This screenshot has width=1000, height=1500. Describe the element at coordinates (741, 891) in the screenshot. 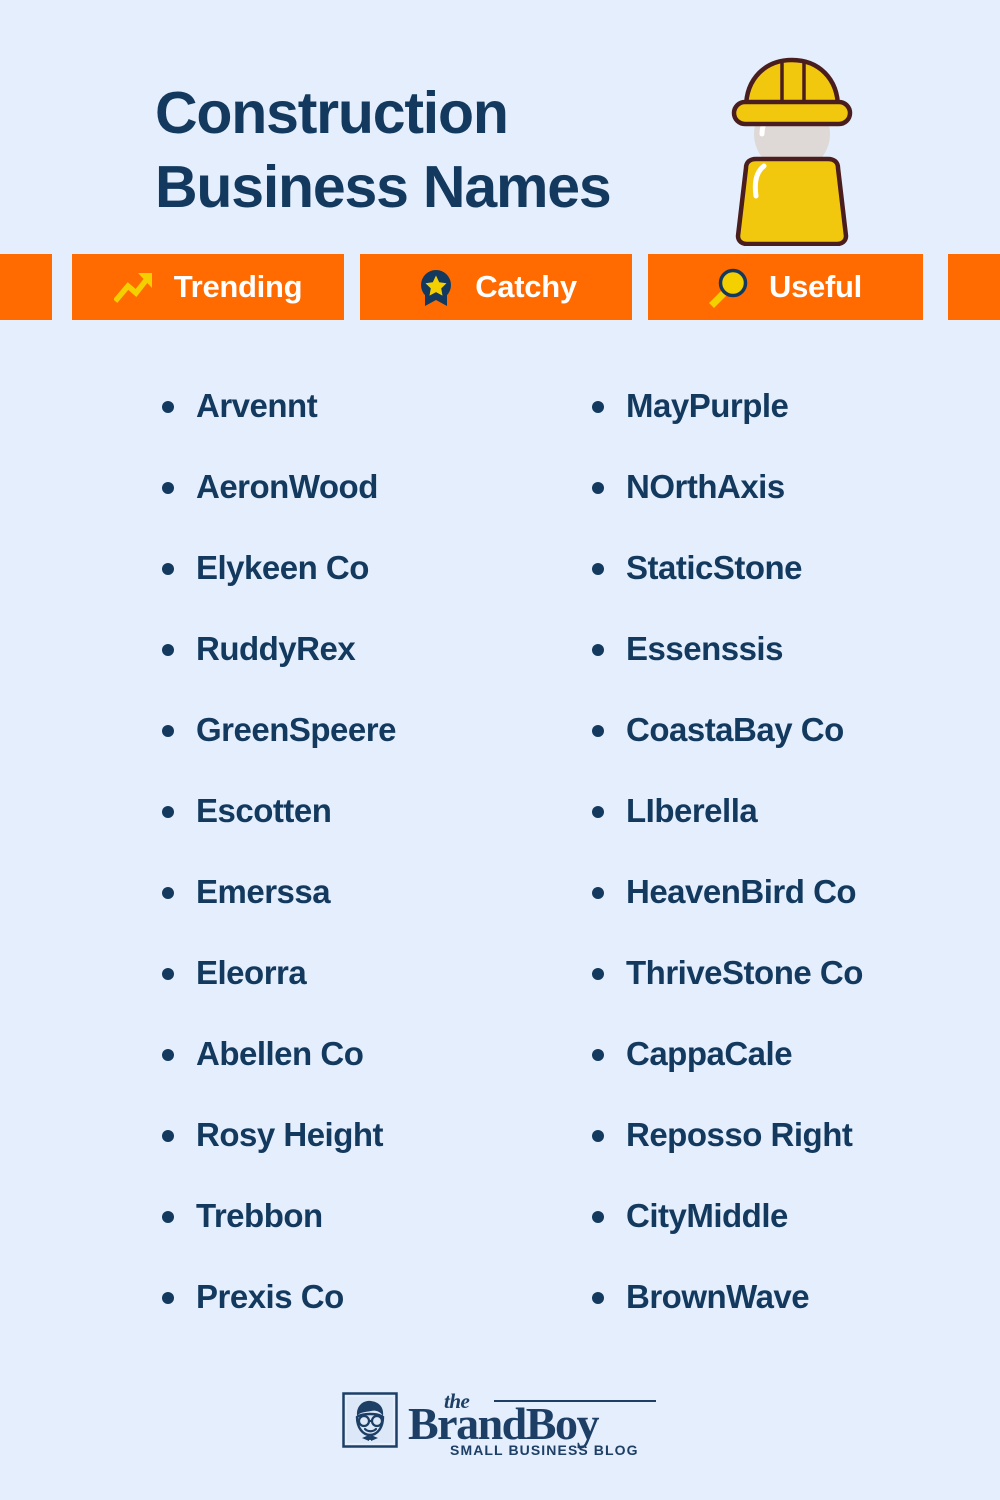

I see `business-name: HeavenBird Co` at that location.